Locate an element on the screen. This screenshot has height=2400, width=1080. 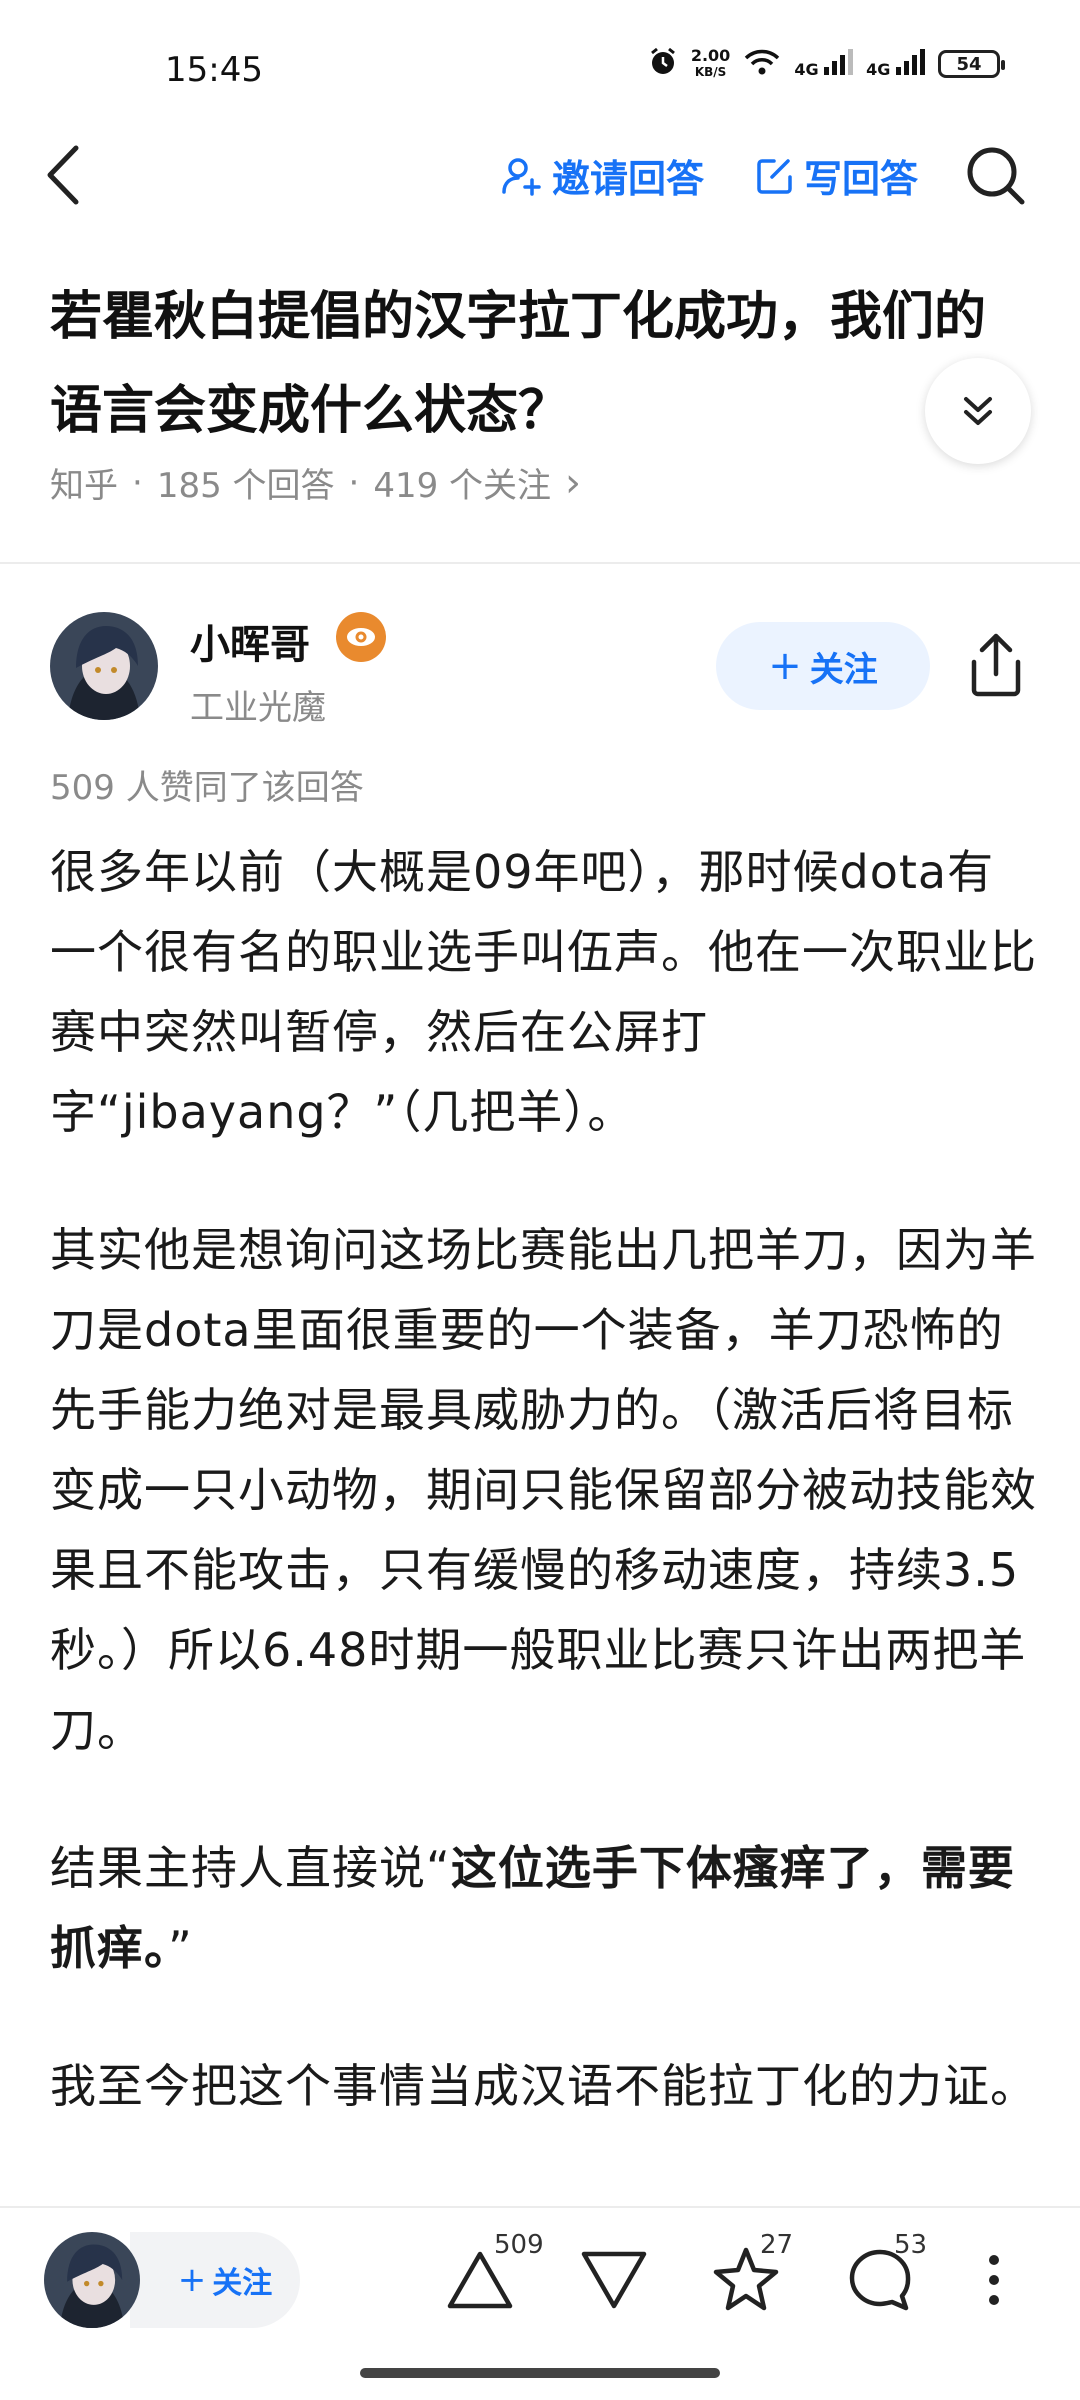
triangle-down-icon is located at coordinates (614, 2280).